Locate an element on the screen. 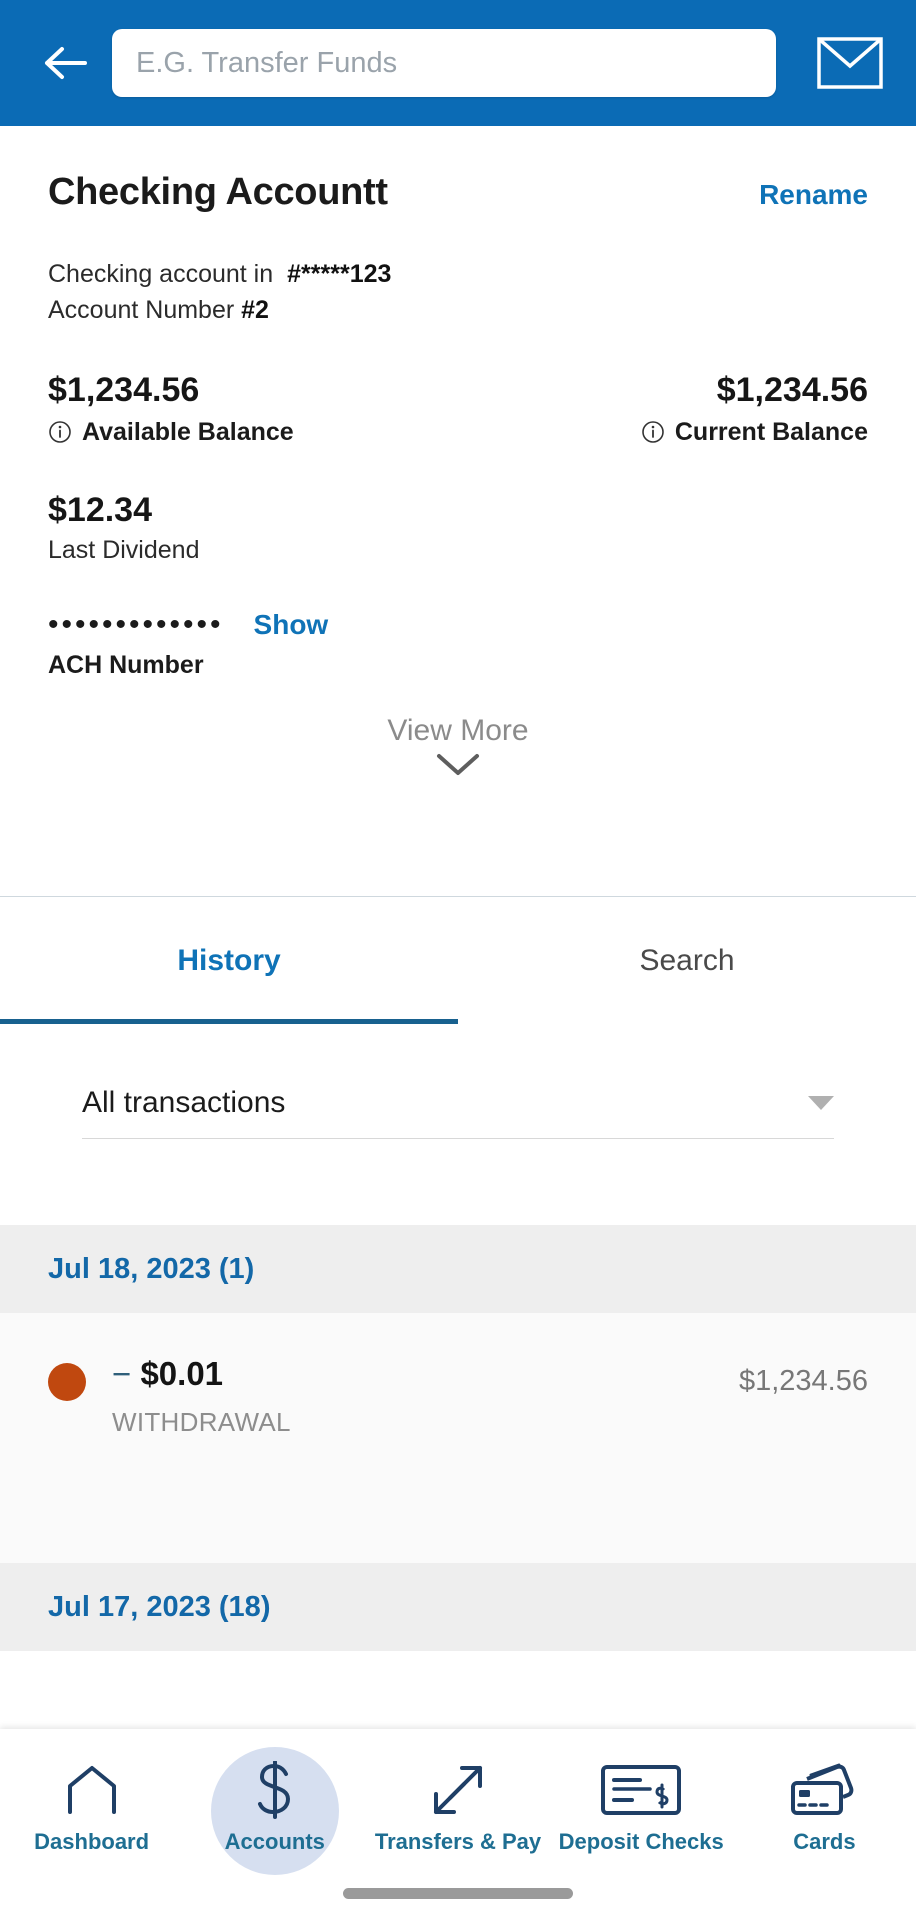  envelope-icon is located at coordinates (850, 63).